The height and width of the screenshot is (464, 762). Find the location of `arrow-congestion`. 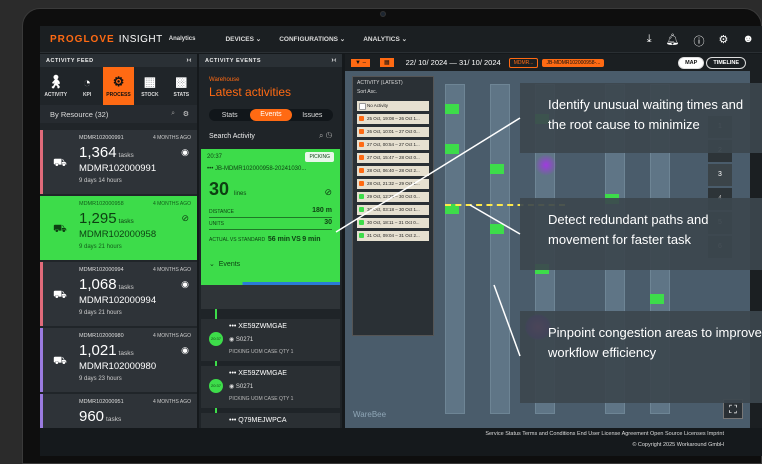

arrow-congestion is located at coordinates (507, 320).